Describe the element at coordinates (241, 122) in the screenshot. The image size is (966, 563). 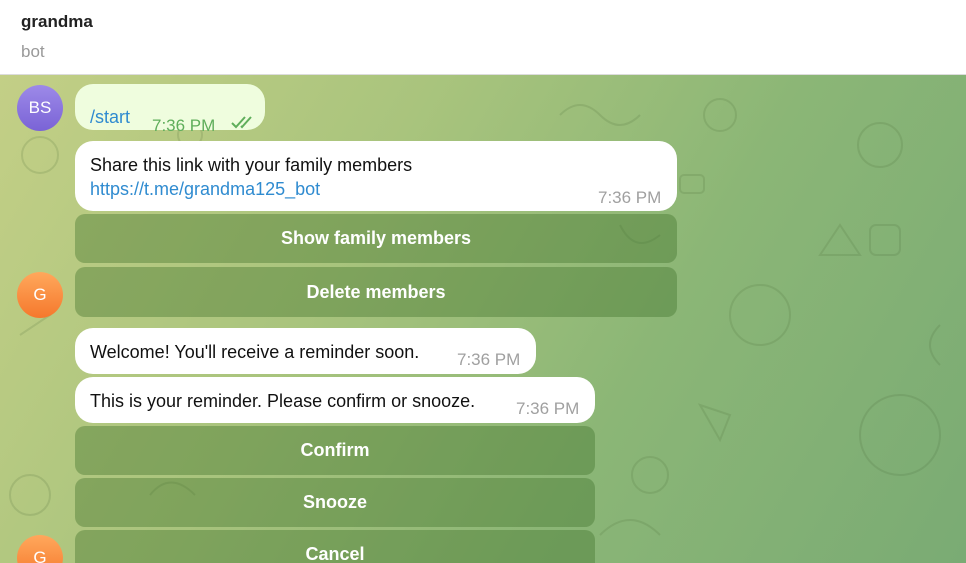
I see `double-check-icon` at that location.